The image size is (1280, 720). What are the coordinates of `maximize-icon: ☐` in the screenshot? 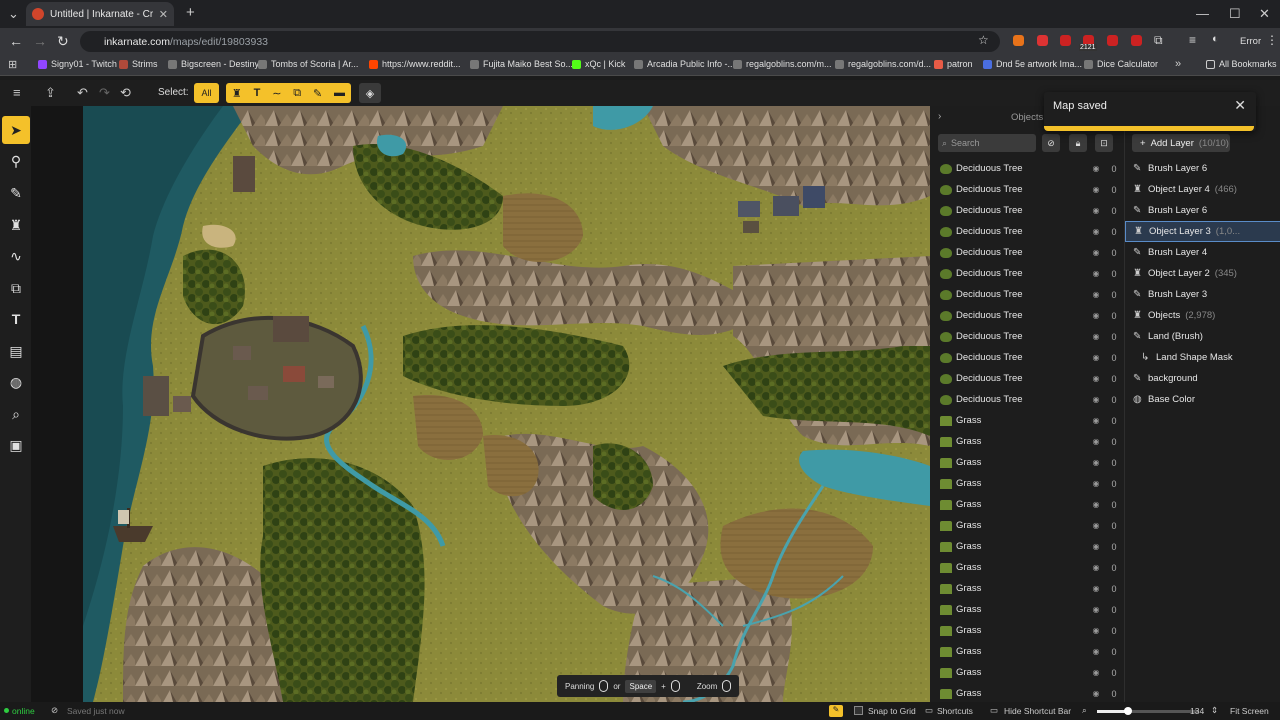 It's located at (1235, 14).